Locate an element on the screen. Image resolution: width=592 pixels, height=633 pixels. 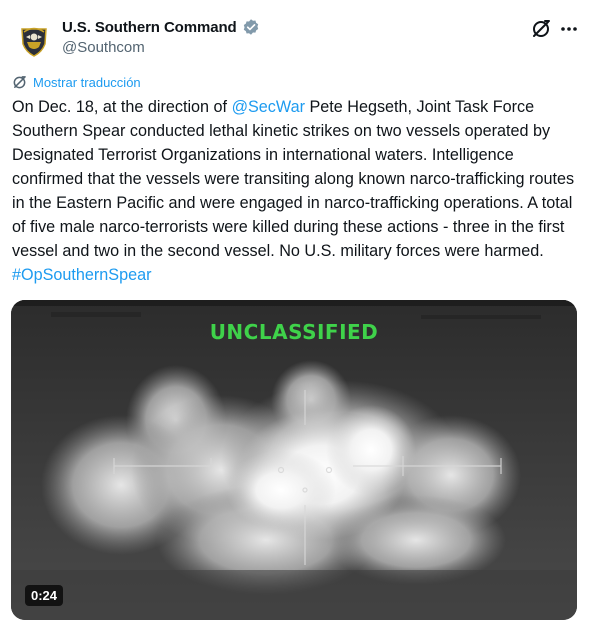
grok-explain-button is located at coordinates (541, 29).